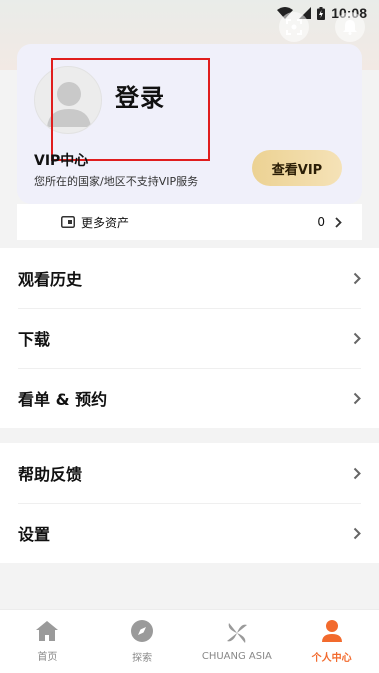  What do you see at coordinates (321, 222) in the screenshot?
I see `assets-count: 0` at bounding box center [321, 222].